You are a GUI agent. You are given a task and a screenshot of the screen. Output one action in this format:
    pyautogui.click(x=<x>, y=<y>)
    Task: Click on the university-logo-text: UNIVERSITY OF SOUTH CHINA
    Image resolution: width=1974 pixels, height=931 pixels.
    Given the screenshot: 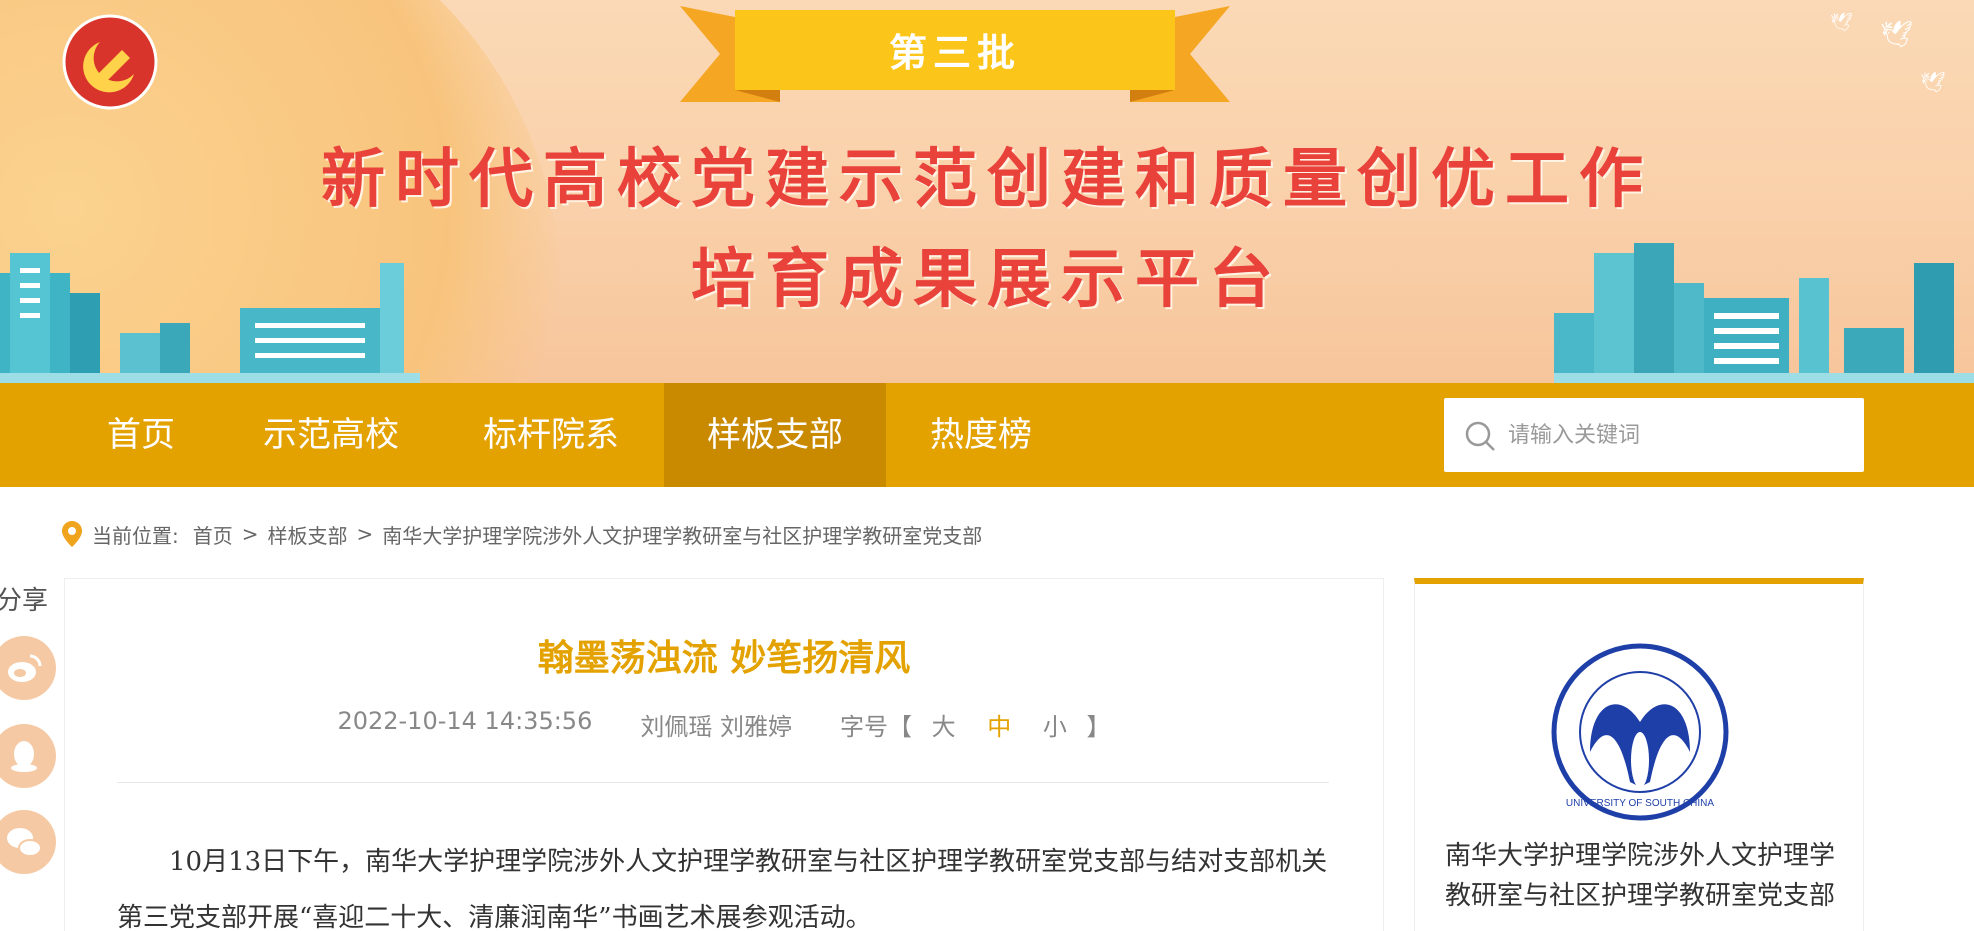 What is the action you would take?
    pyautogui.click(x=1640, y=803)
    